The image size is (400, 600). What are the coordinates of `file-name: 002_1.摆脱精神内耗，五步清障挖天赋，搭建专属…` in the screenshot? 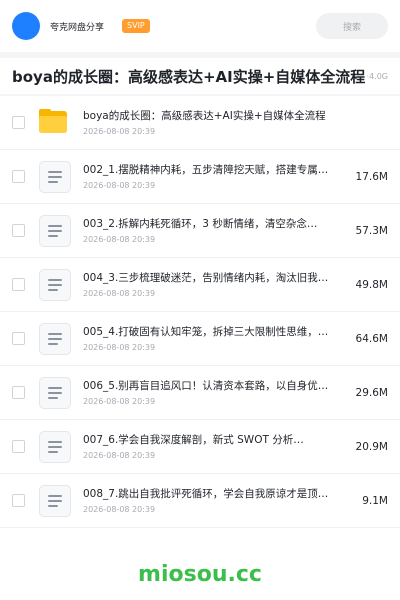 It's located at (206, 169).